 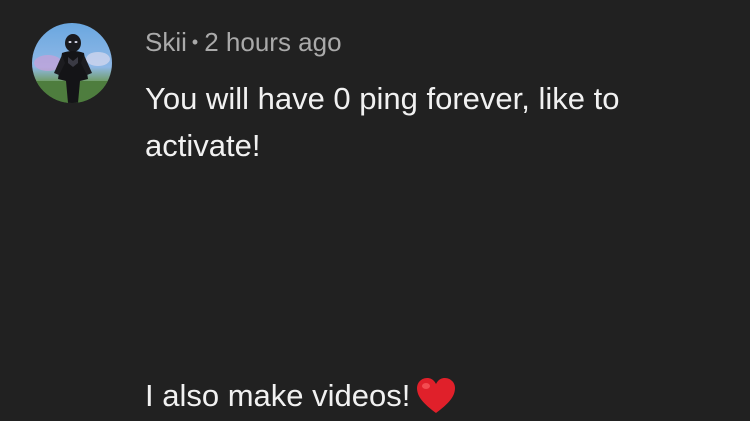 I want to click on comment-text-line: activate!, so click(x=203, y=145).